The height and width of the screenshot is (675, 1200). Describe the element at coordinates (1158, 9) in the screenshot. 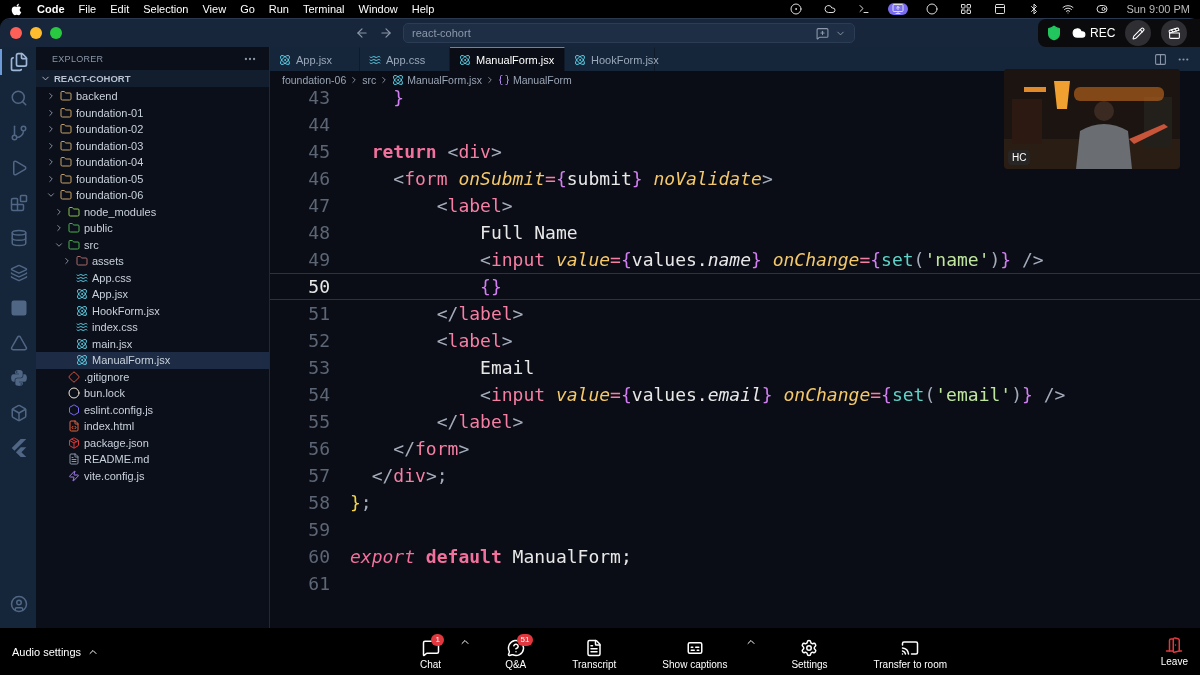

I see `clock: Sun 9:00 PM` at that location.